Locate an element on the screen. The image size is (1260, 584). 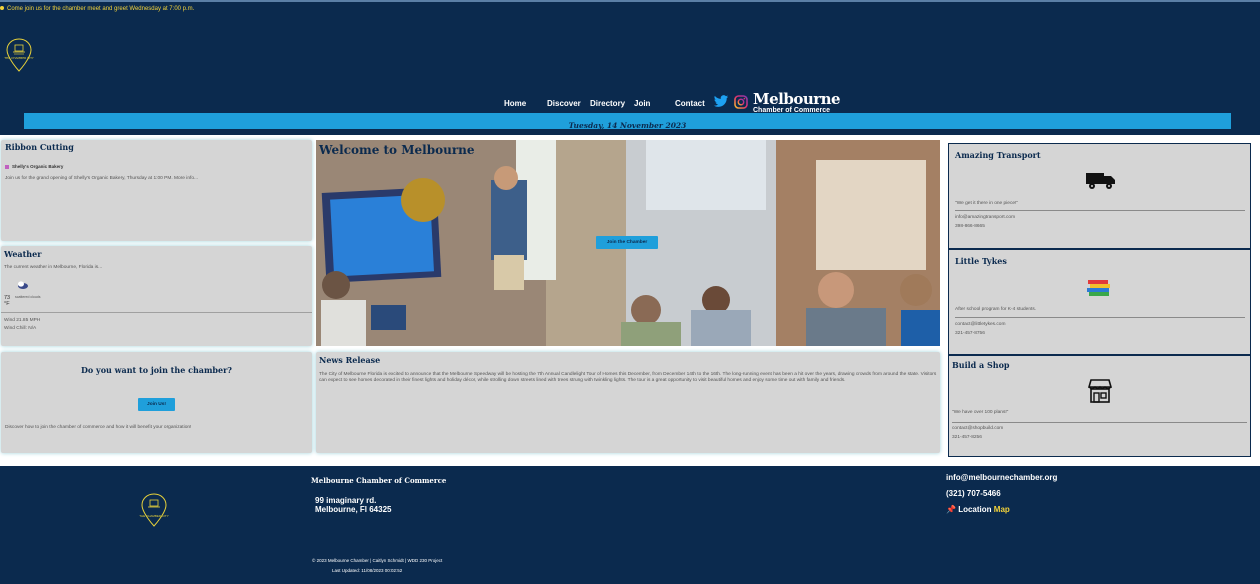
books-icon is located at coordinates (1098, 288).